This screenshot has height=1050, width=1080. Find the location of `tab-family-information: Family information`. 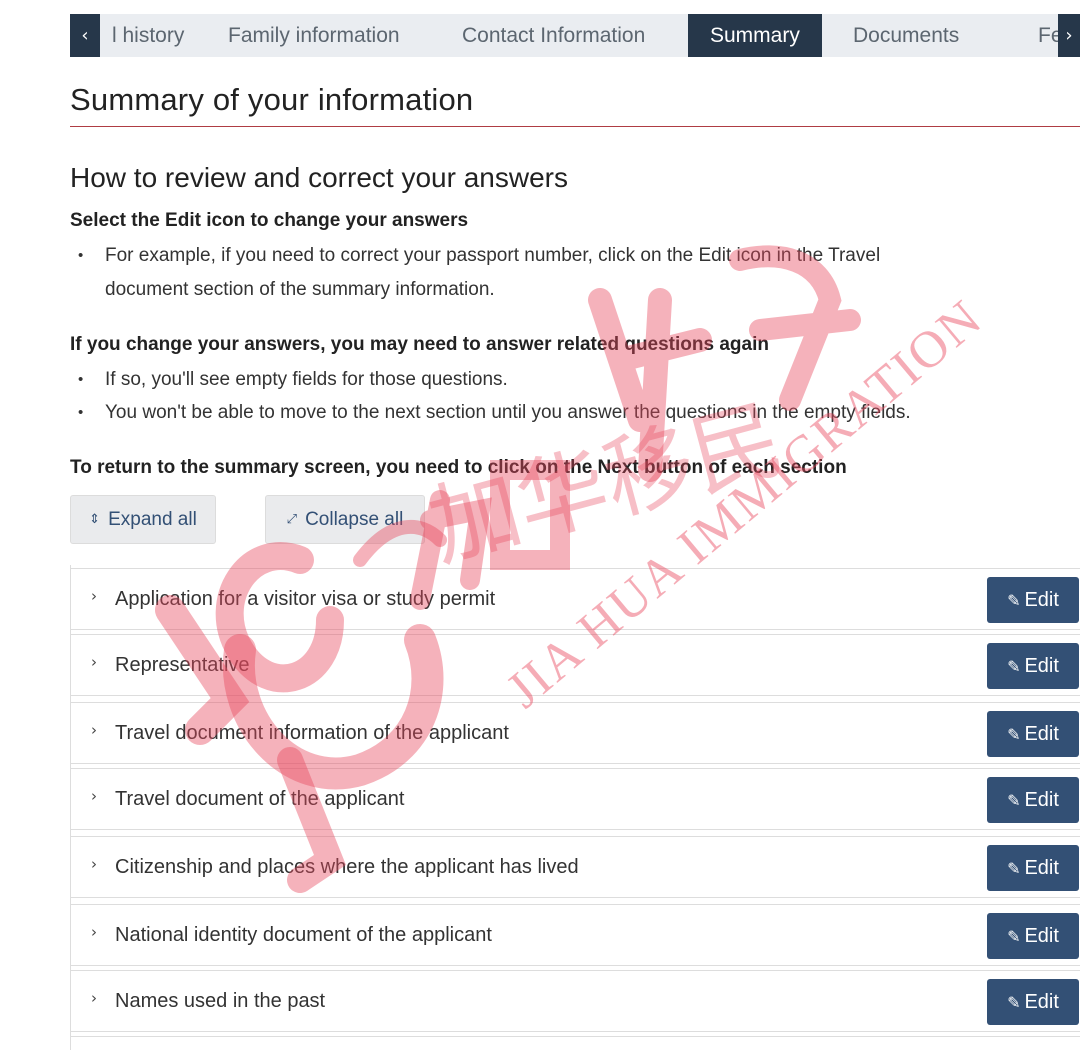

tab-family-information: Family information is located at coordinates (314, 35).